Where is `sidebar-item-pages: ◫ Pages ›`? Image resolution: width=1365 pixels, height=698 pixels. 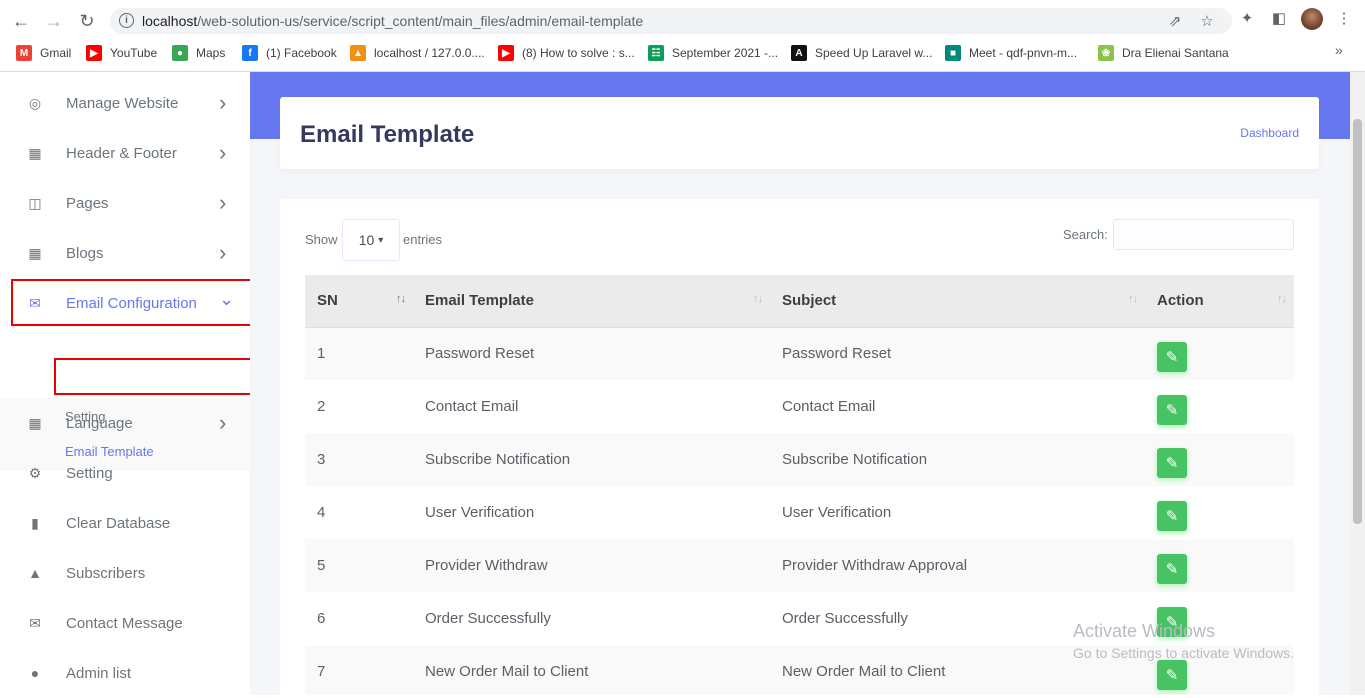 sidebar-item-pages: ◫ Pages › is located at coordinates (125, 203).